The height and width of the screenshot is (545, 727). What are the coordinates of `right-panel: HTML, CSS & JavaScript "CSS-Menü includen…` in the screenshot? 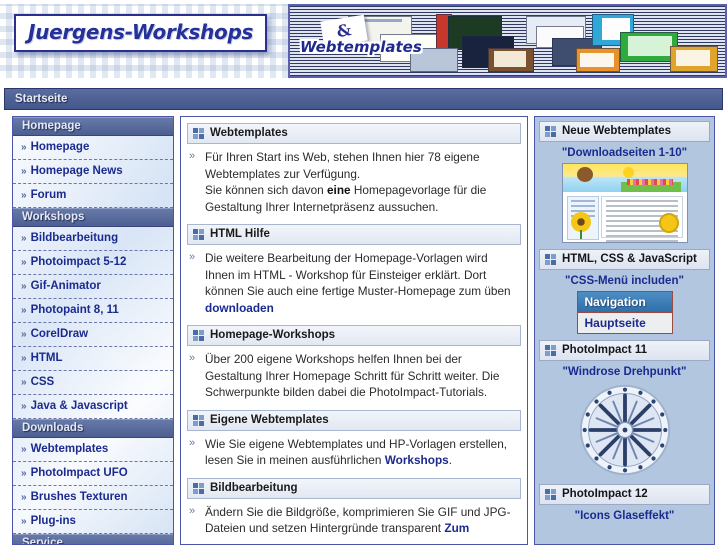 It's located at (624, 291).